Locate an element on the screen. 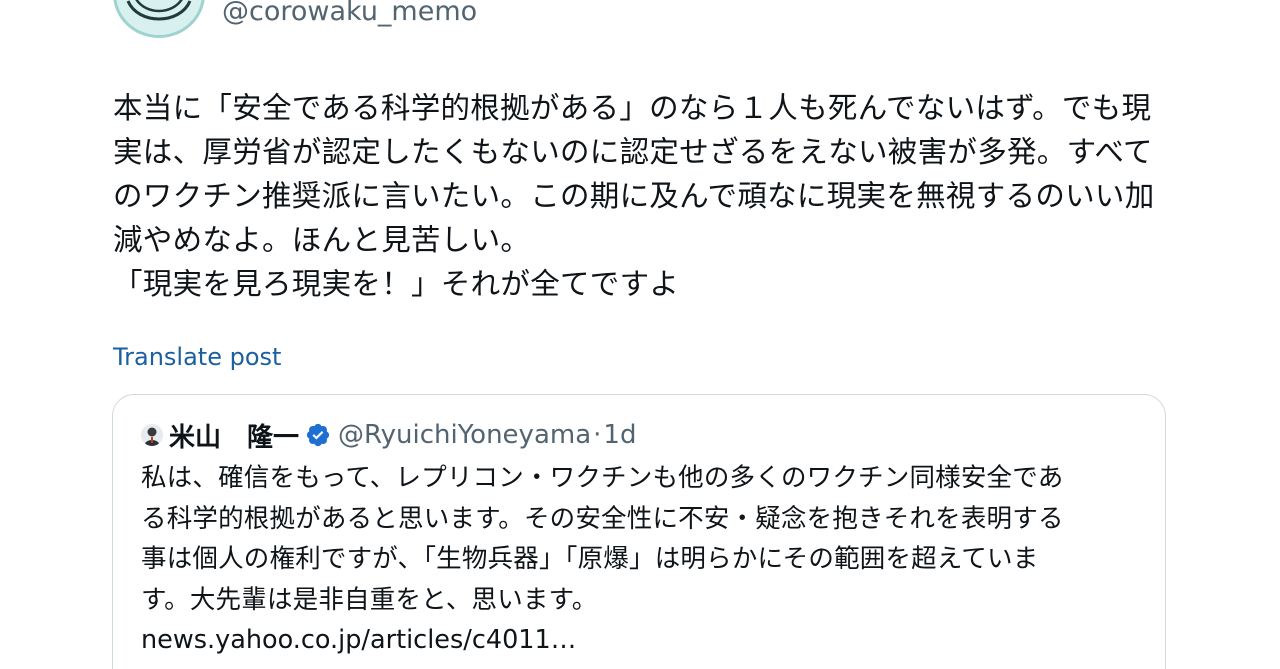 The image size is (1280, 669). author-handle: @corowaku_memo is located at coordinates (349, 15).